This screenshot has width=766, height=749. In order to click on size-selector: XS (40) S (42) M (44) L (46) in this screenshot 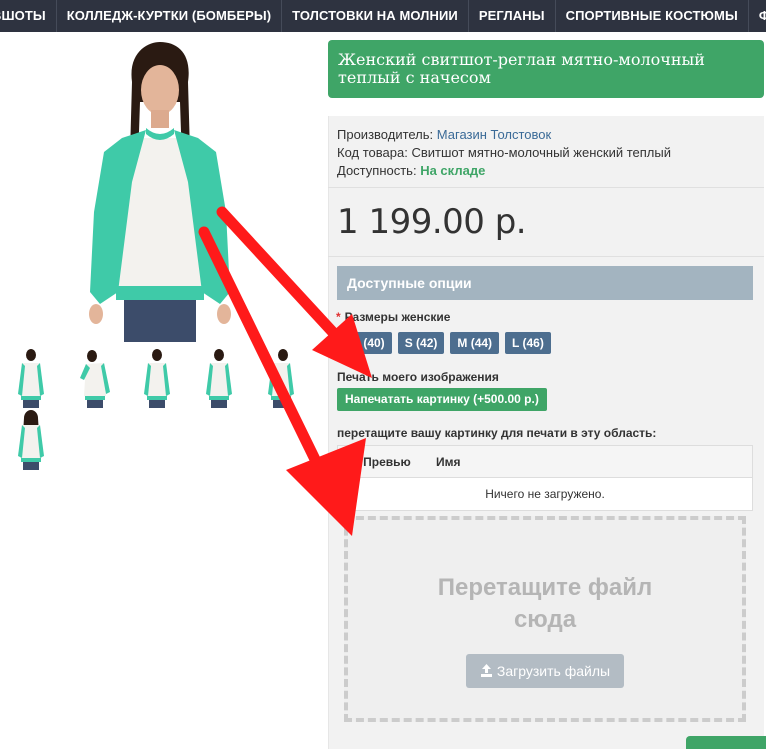, I will do `click(447, 343)`.